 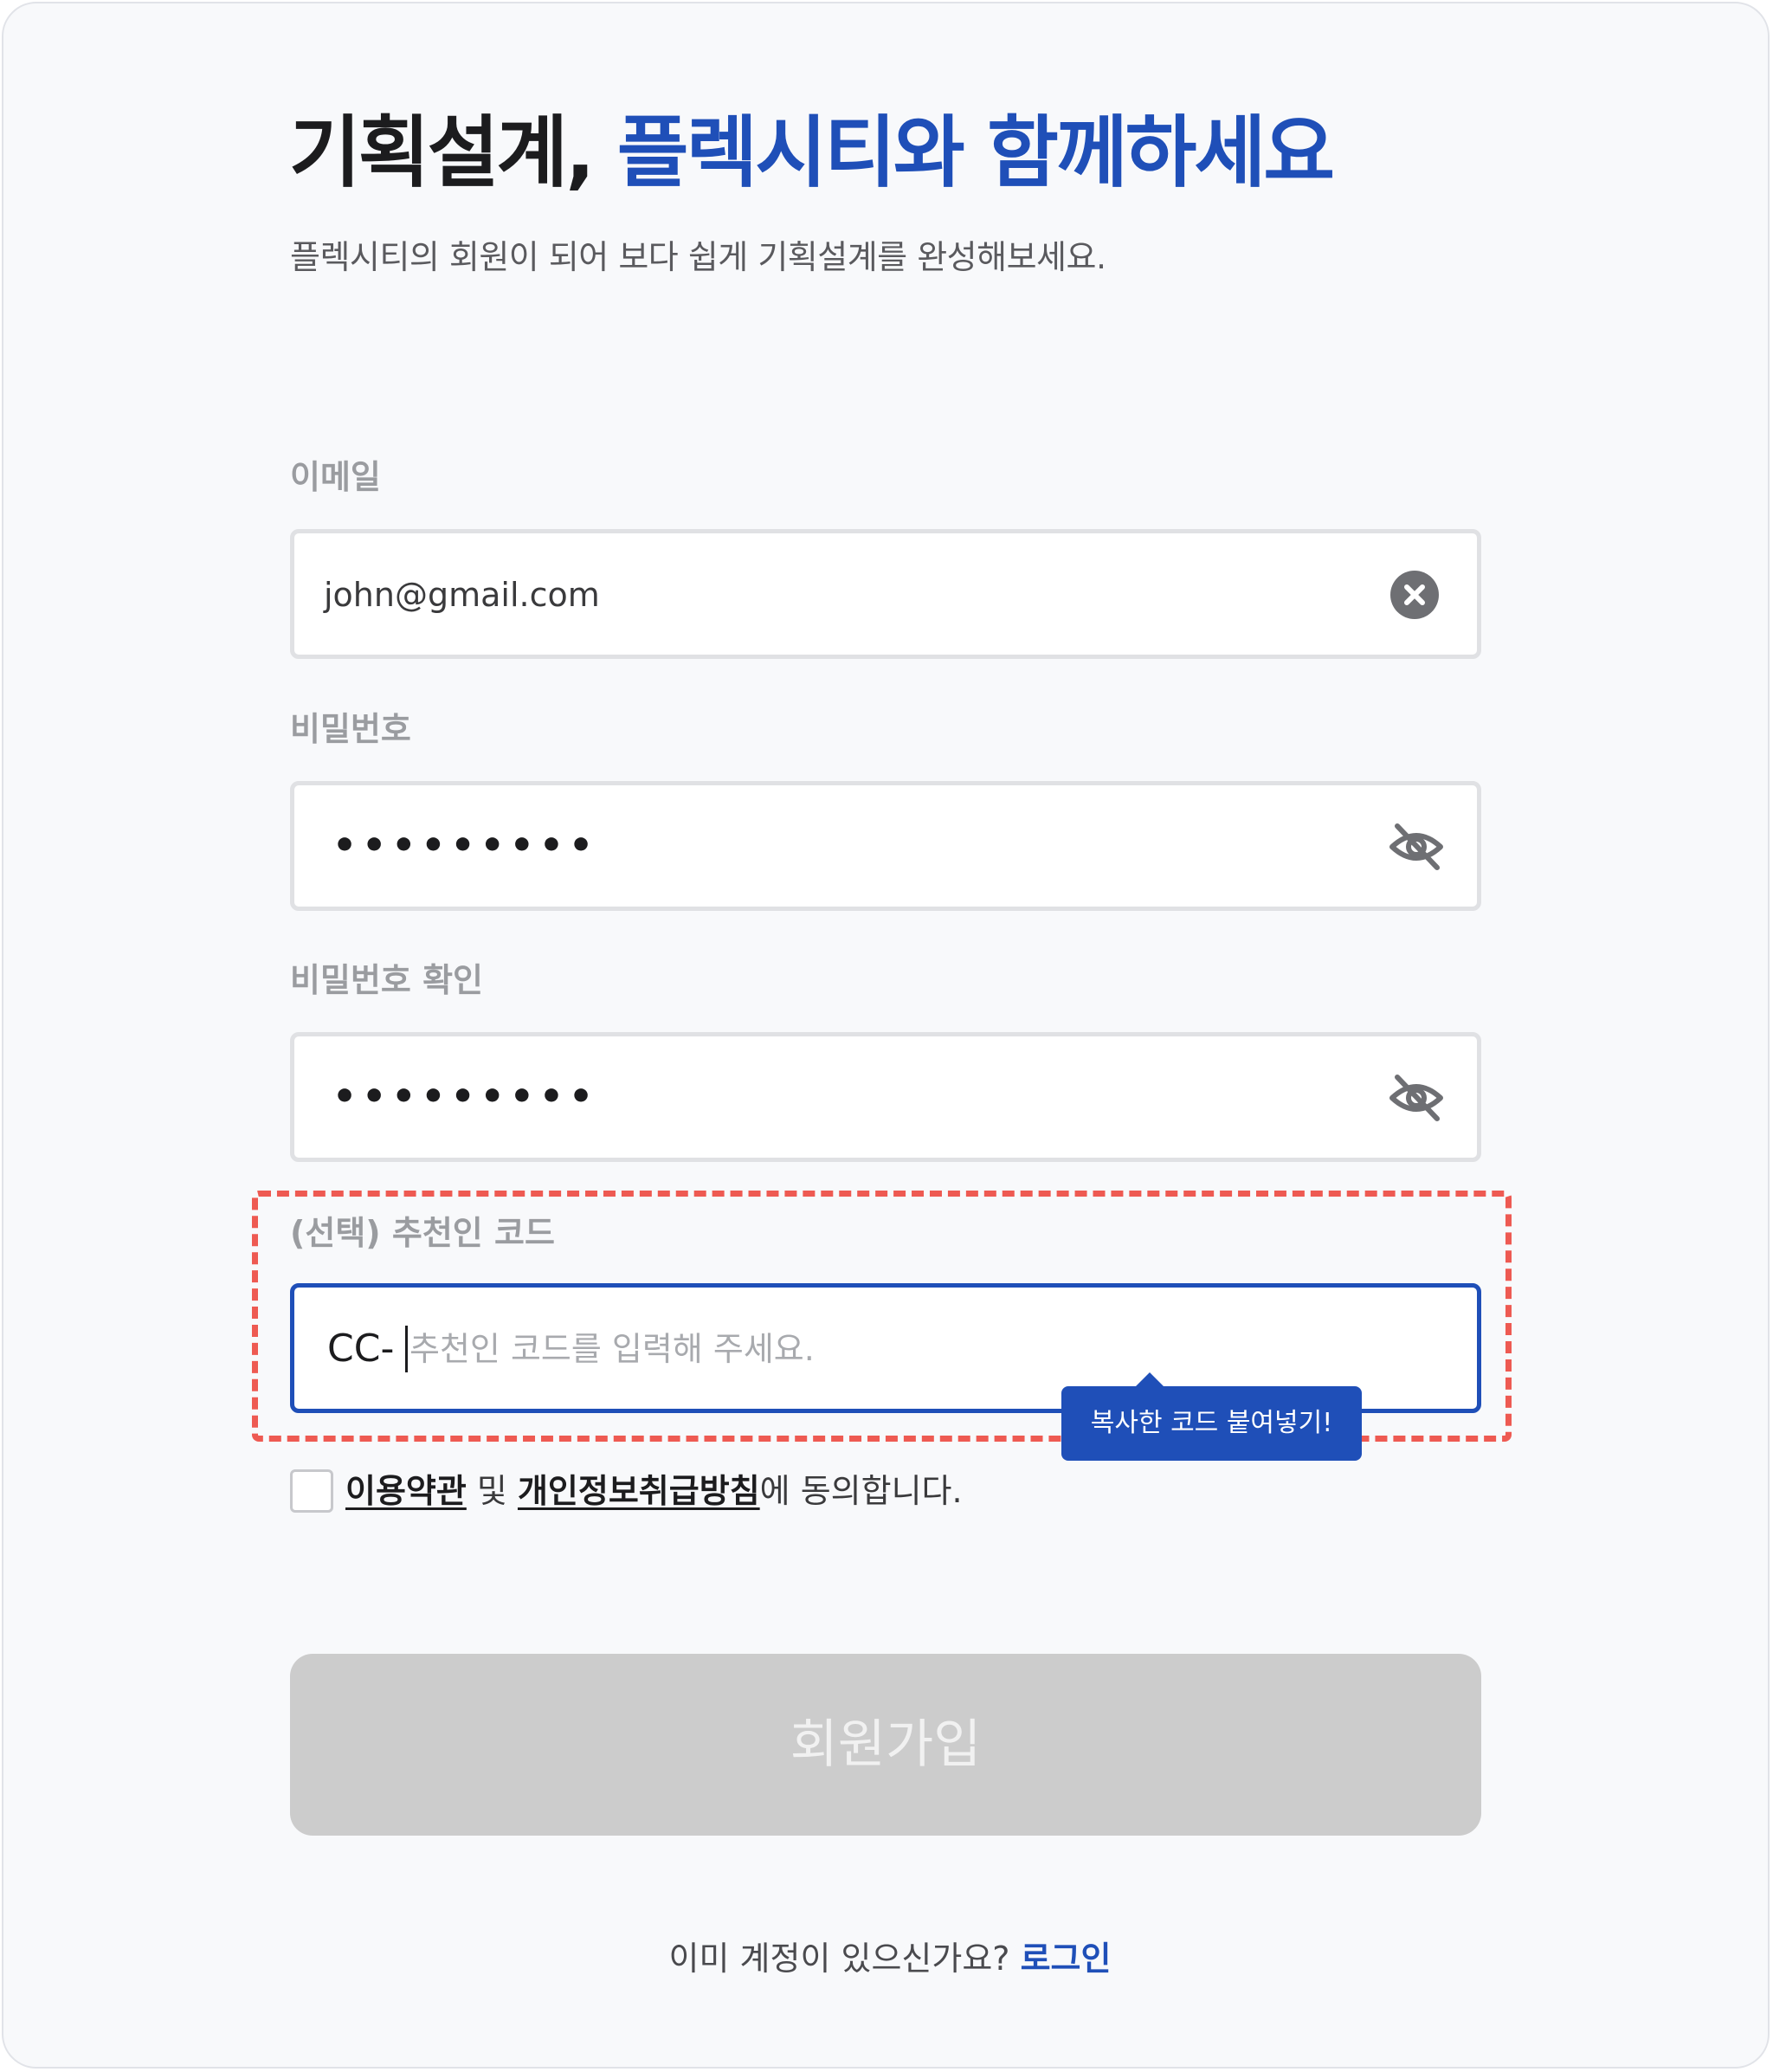 What do you see at coordinates (886, 594) in the screenshot?
I see `email-field: john@gmail.com` at bounding box center [886, 594].